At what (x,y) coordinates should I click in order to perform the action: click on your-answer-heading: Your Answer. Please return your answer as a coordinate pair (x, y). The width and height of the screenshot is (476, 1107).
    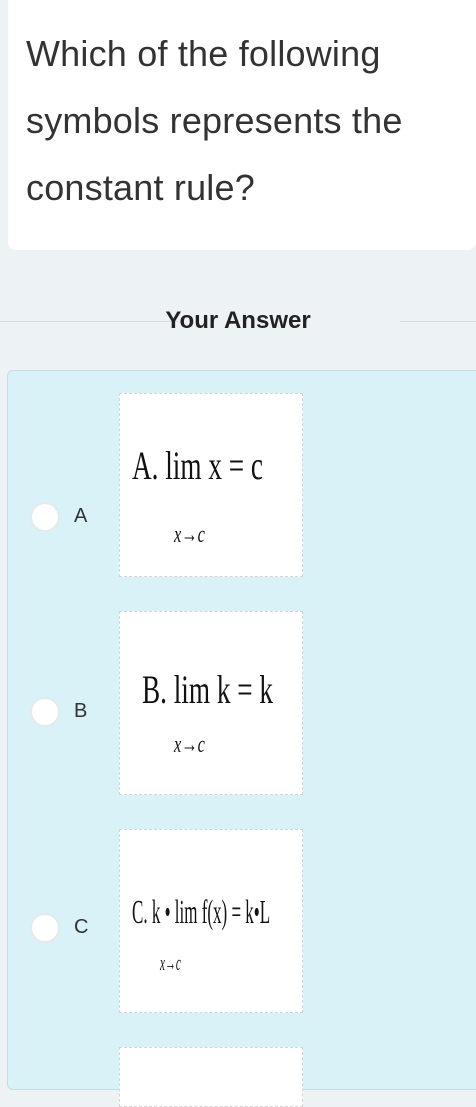
    Looking at the image, I should click on (238, 320).